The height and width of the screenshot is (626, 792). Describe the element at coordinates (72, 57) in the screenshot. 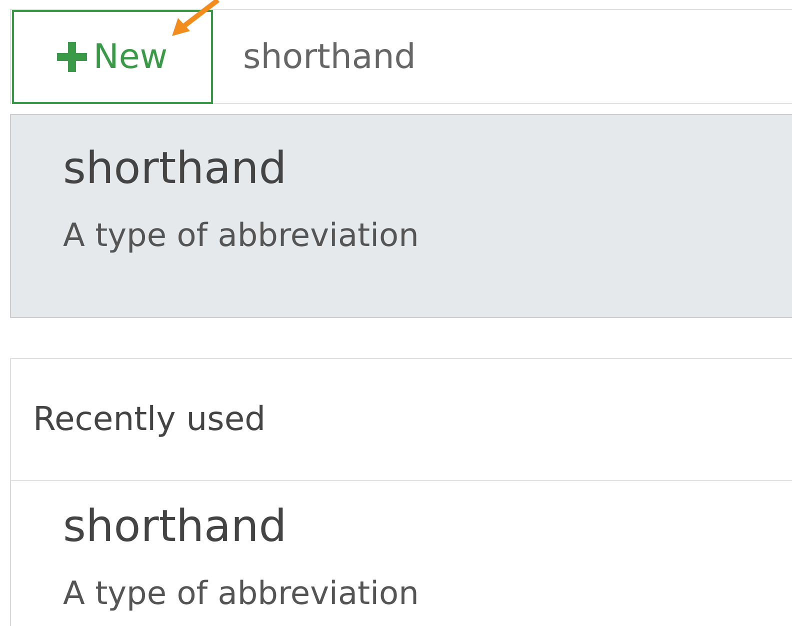

I see `plus-icon` at that location.